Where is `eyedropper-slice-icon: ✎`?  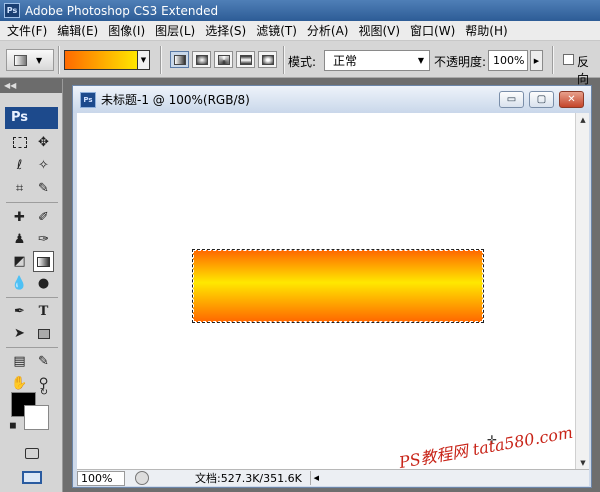 eyedropper-slice-icon: ✎ is located at coordinates (43, 188).